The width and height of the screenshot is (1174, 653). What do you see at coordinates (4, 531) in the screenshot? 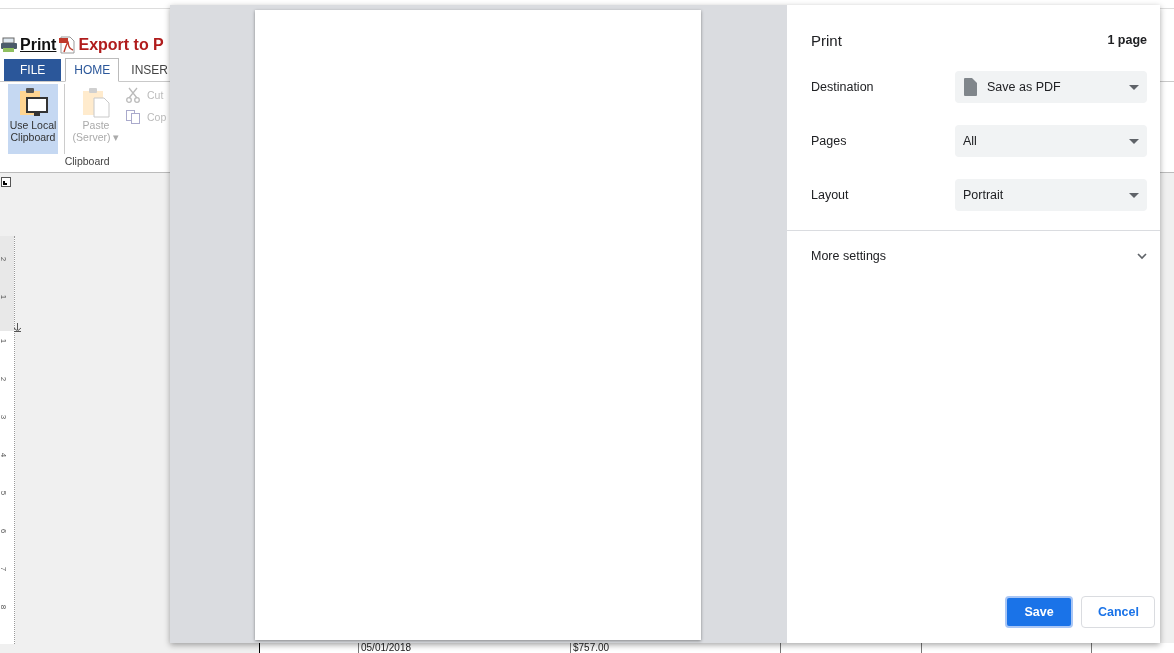
I see `ruler-number: 6` at bounding box center [4, 531].